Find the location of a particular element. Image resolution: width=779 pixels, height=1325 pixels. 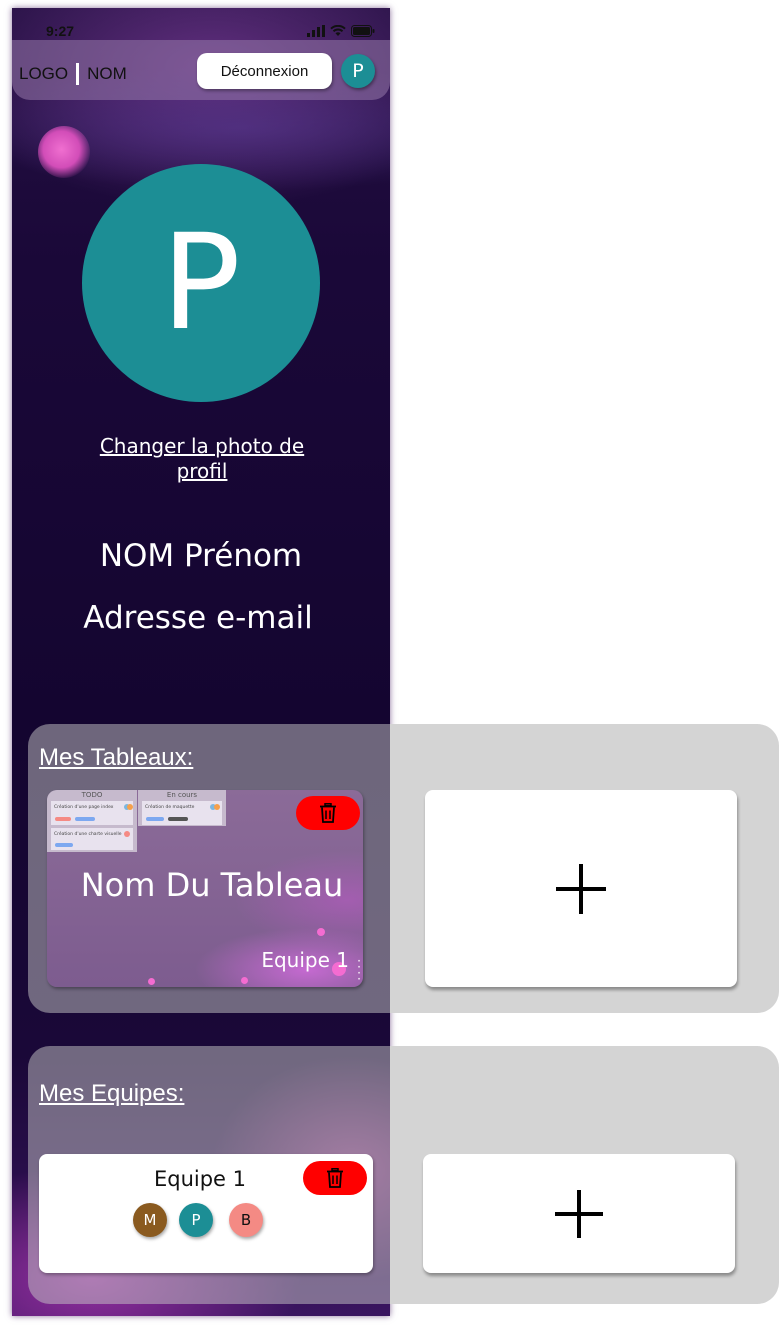

profile-avatar: P is located at coordinates (201, 283).